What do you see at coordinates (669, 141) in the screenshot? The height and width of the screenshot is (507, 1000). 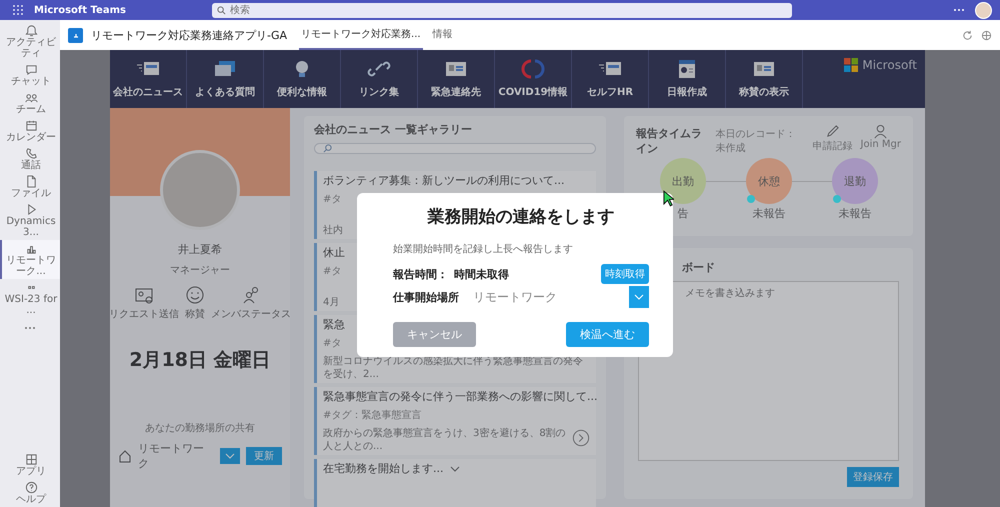 I see `timeline-title: 報告タイムライン` at bounding box center [669, 141].